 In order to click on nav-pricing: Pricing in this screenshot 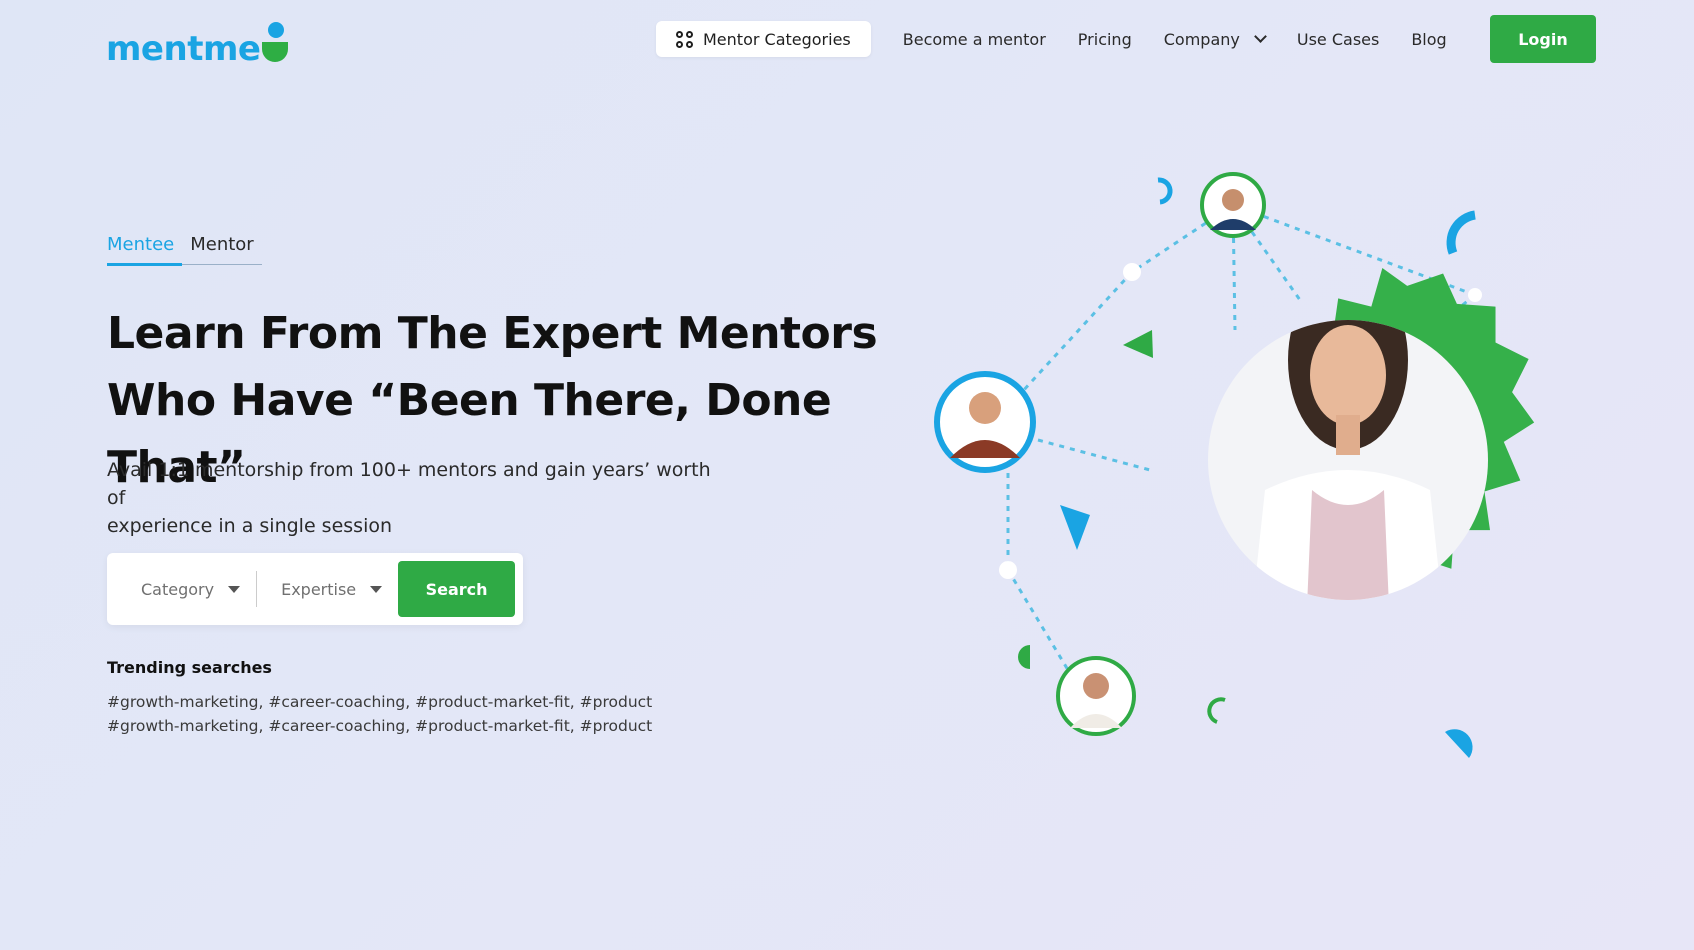, I will do `click(1105, 39)`.